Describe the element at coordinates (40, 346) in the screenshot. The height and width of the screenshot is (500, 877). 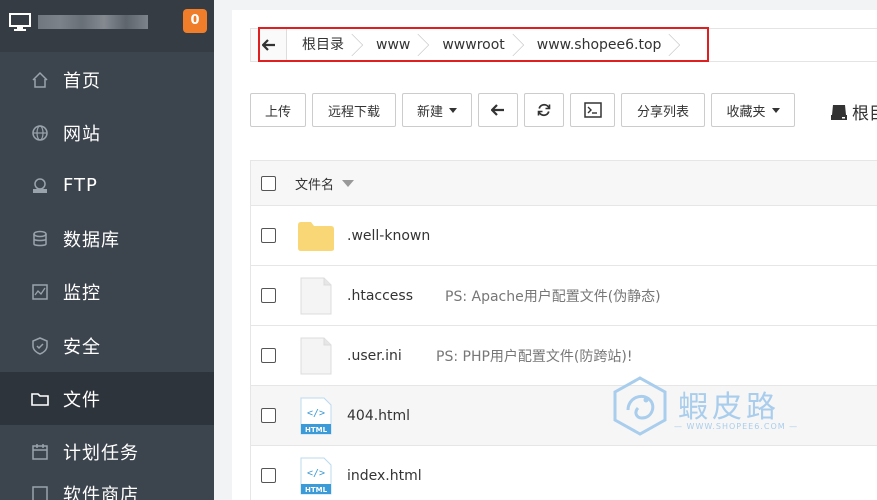
I see `shield-icon` at that location.